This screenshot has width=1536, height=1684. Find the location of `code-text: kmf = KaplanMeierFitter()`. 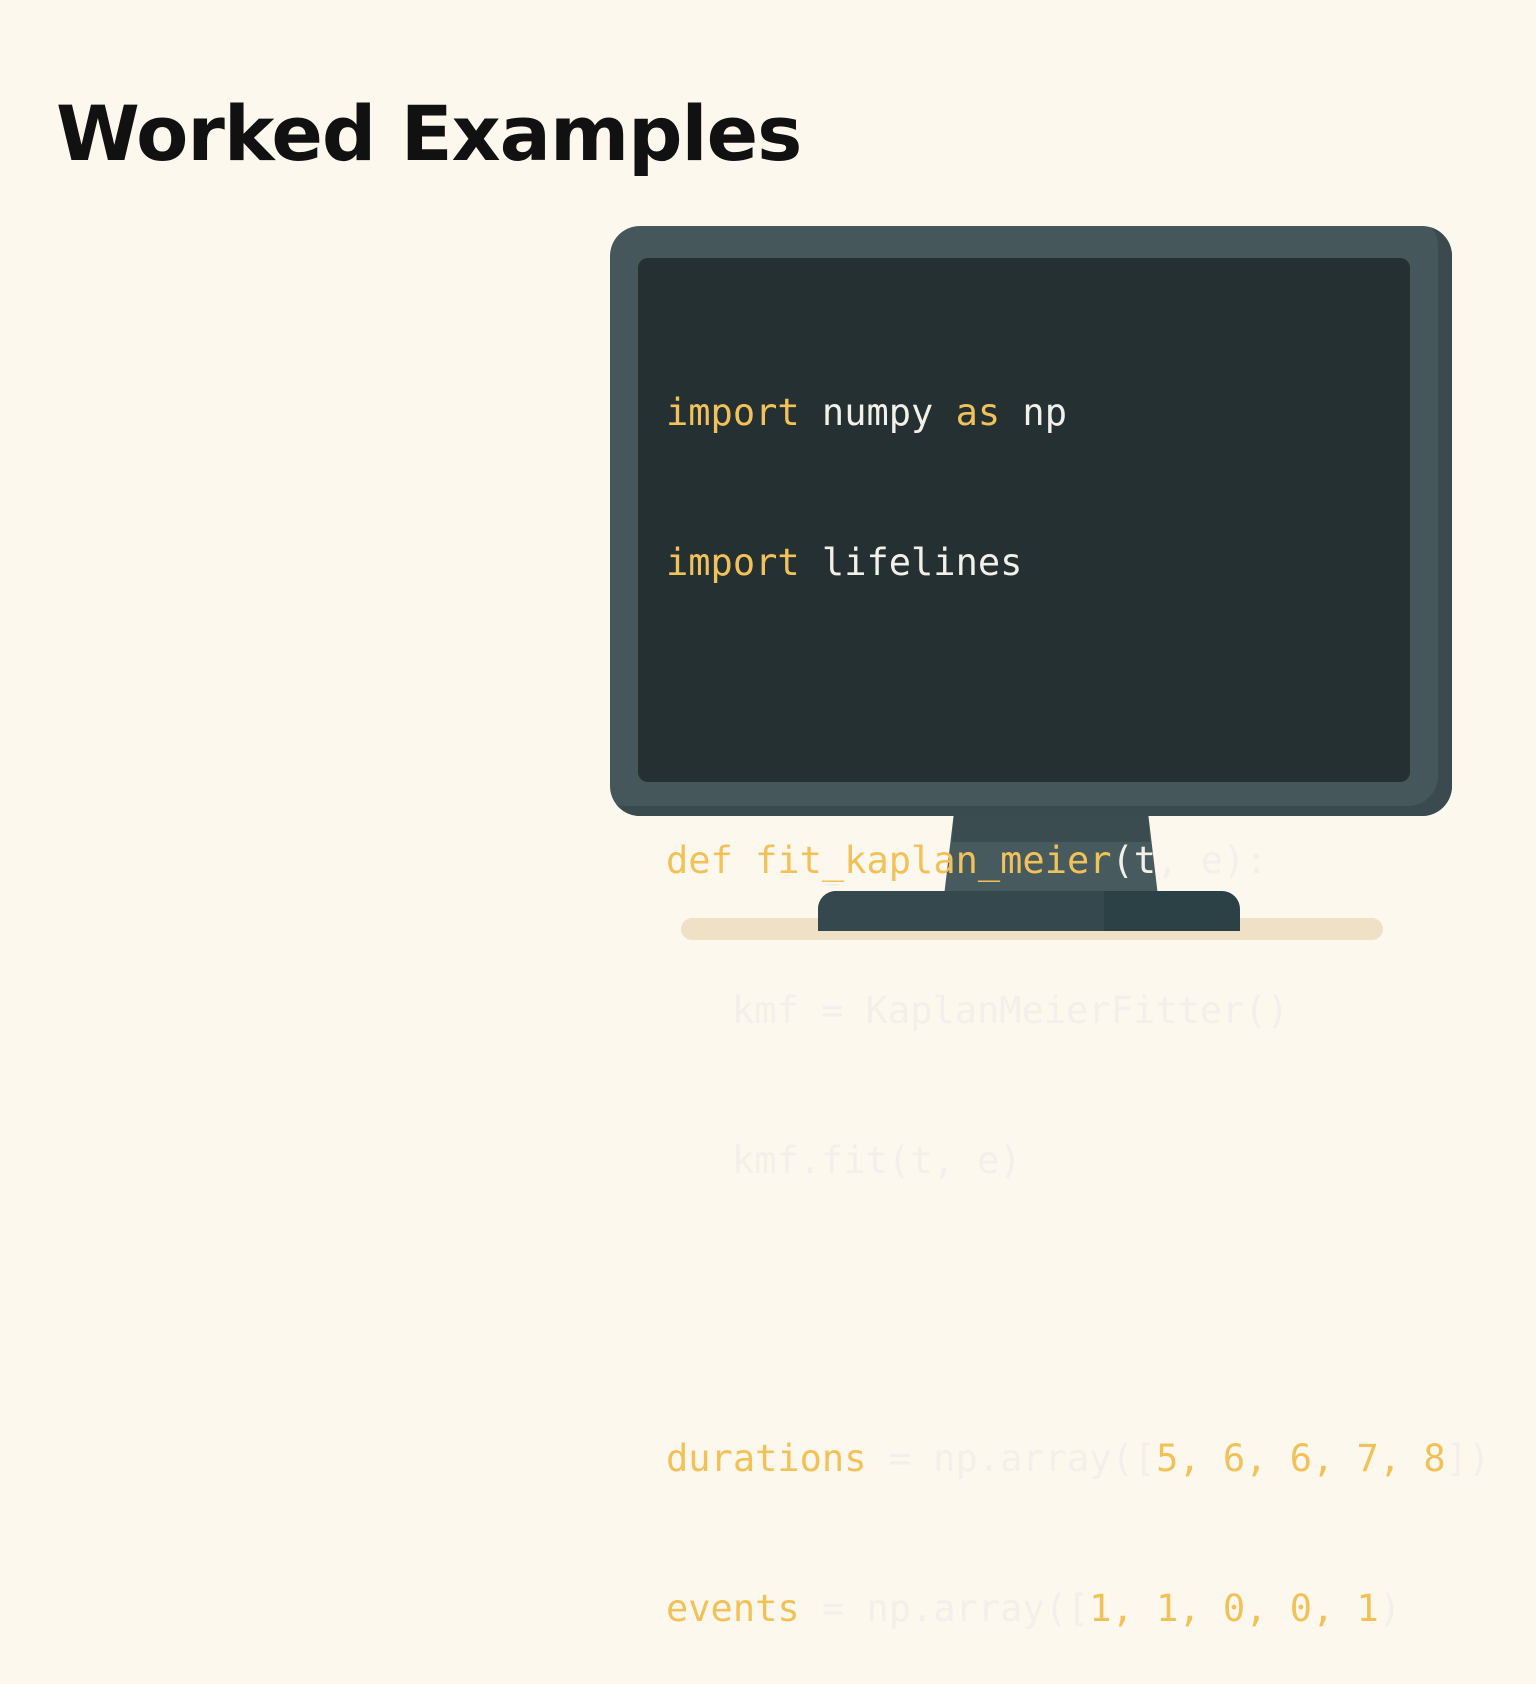

code-text: kmf = KaplanMeierFitter() is located at coordinates (1010, 1010).